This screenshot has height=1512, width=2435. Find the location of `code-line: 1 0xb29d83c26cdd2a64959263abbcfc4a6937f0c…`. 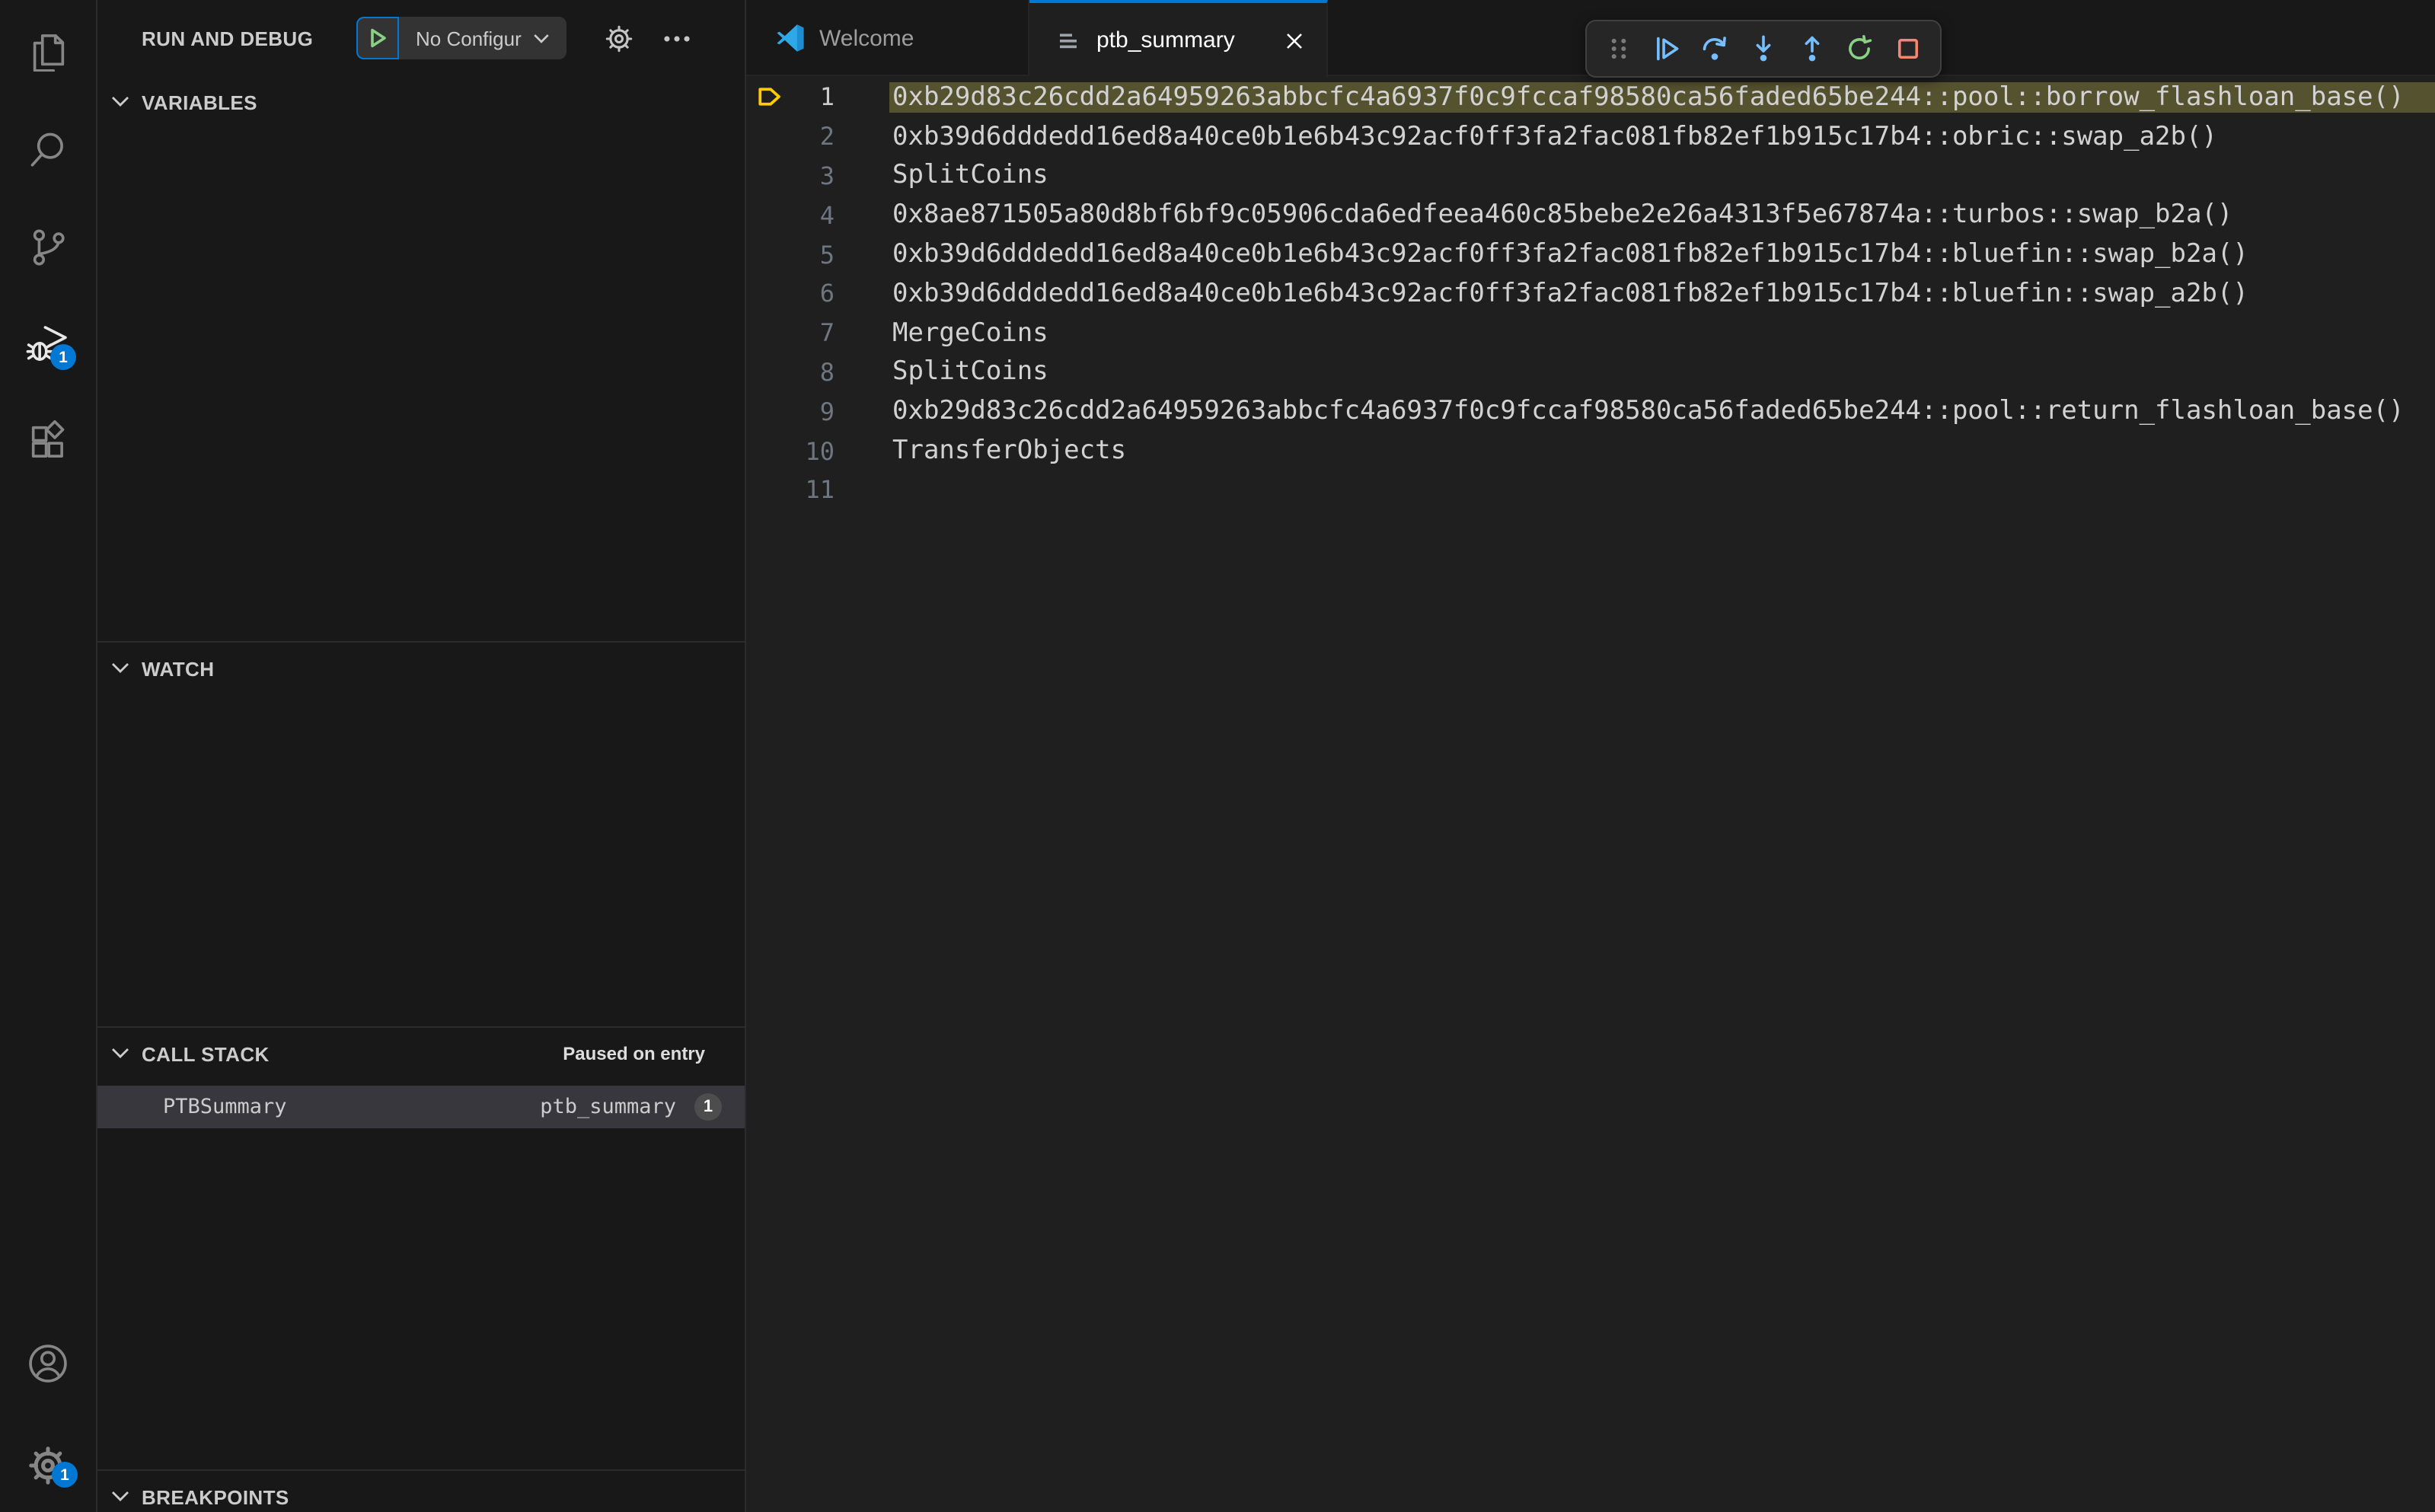

code-line: 1 0xb29d83c26cdd2a64959263abbcfc4a6937f0c… is located at coordinates (1590, 98).